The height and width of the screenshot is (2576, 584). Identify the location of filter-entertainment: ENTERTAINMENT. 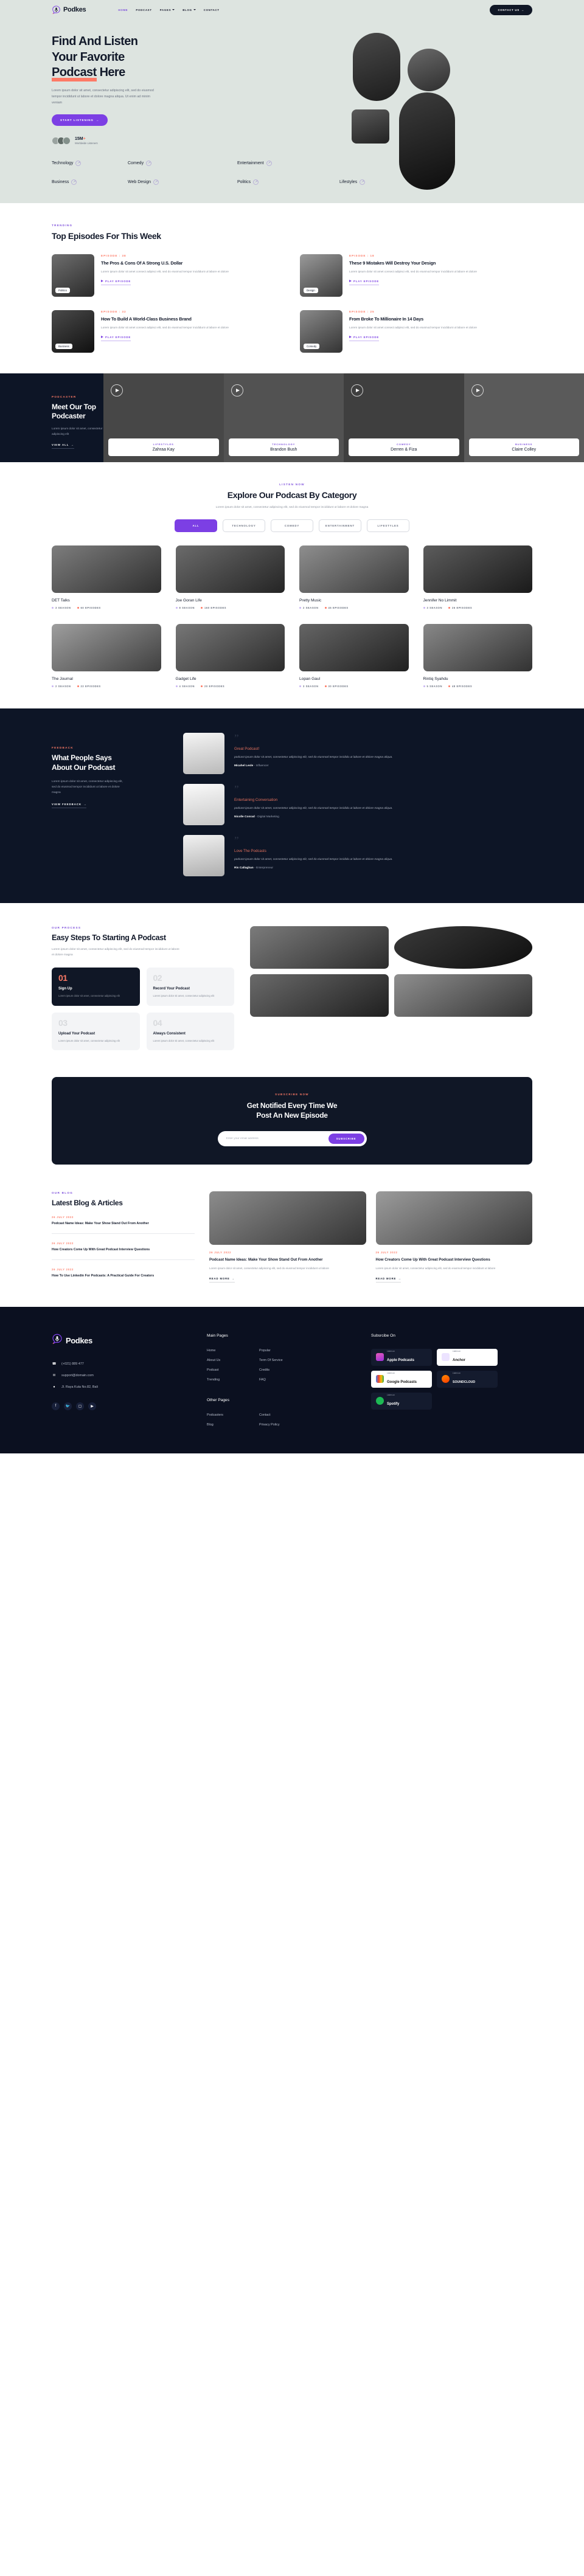
(340, 526).